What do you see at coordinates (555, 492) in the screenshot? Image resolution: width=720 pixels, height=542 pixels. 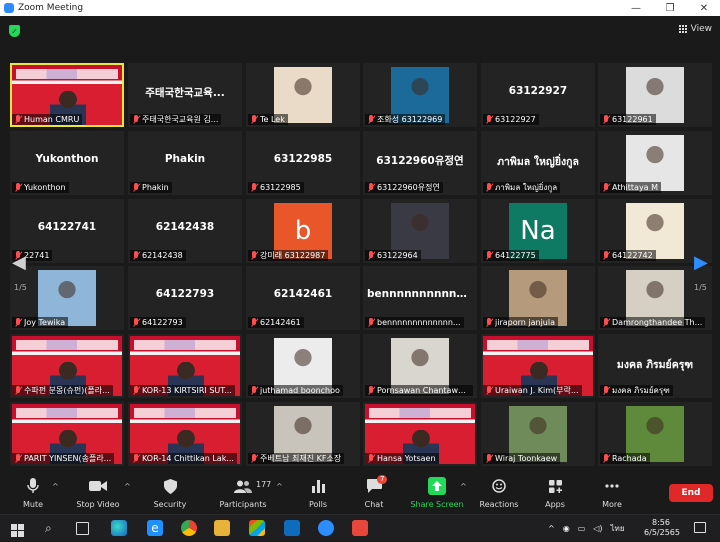 I see `apps-button: Apps` at bounding box center [555, 492].